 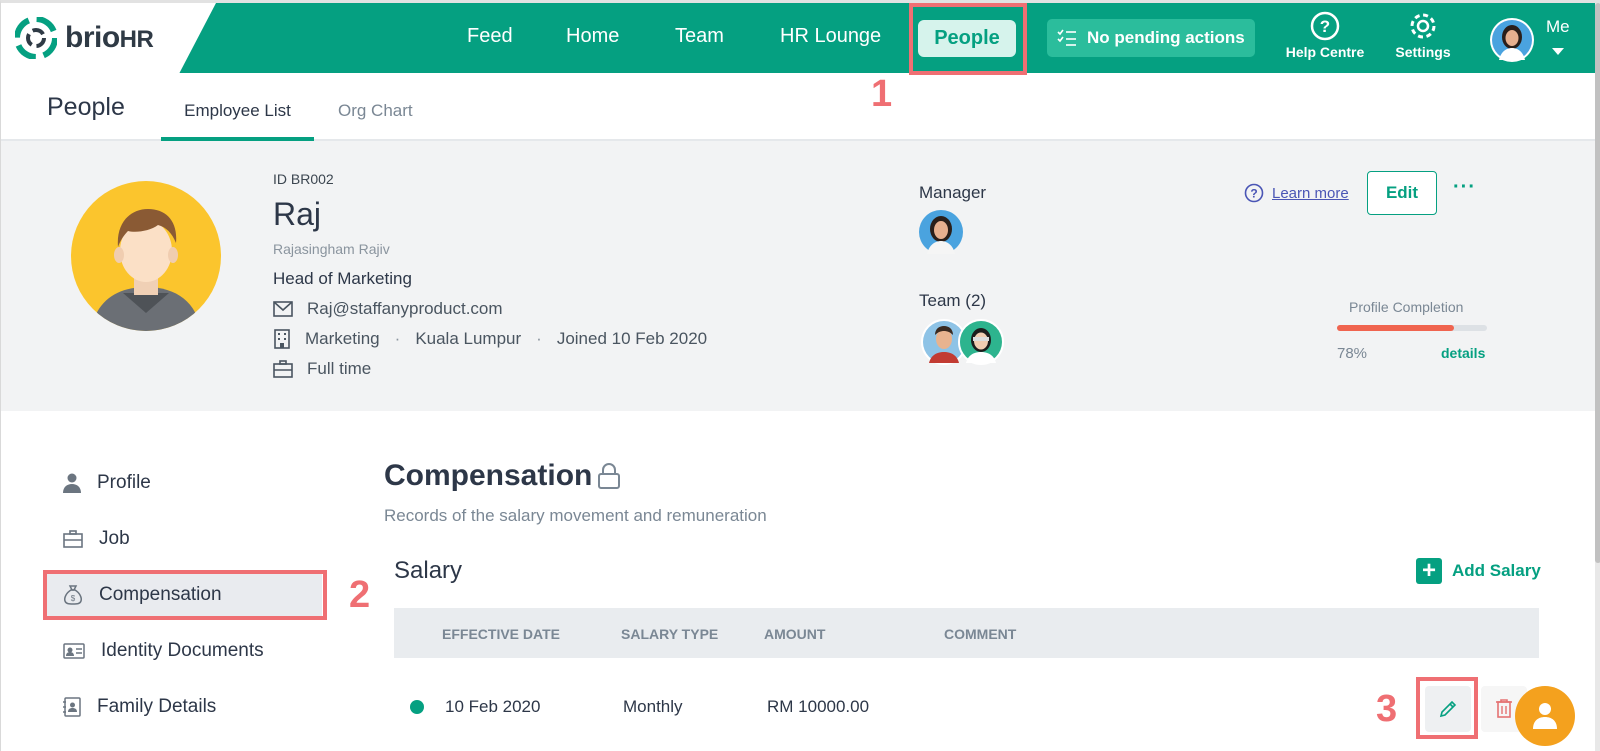 What do you see at coordinates (375, 111) in the screenshot?
I see `tab-org-chart: Org Chart` at bounding box center [375, 111].